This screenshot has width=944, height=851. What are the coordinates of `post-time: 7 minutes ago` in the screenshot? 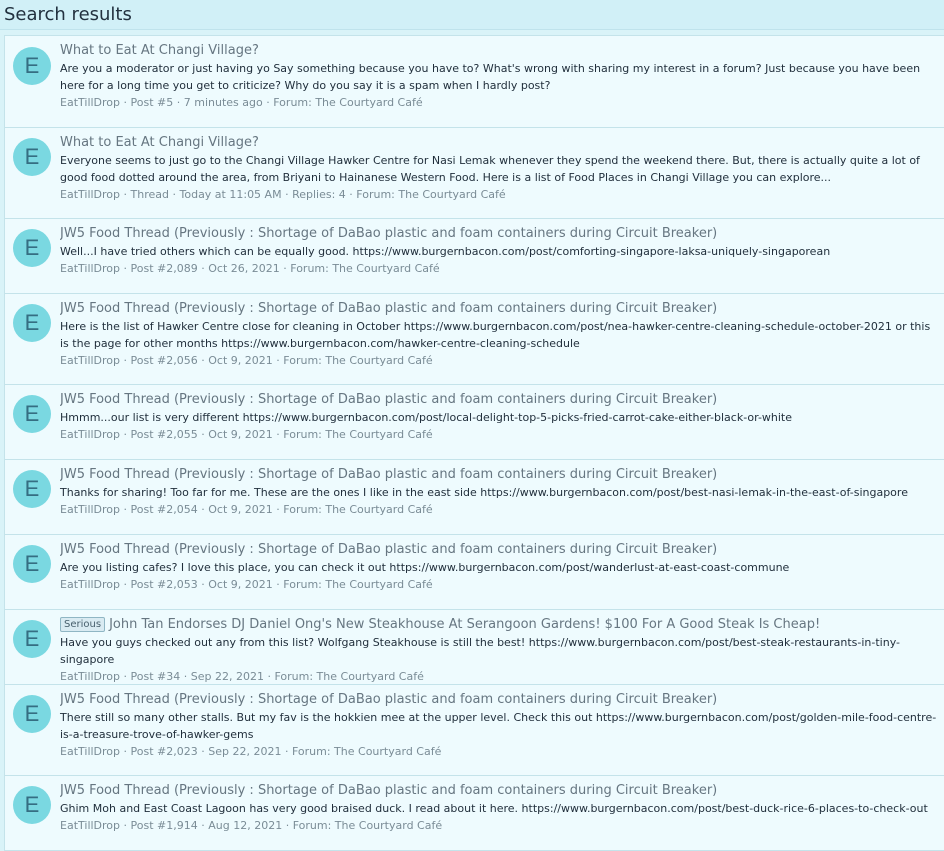 It's located at (223, 102).